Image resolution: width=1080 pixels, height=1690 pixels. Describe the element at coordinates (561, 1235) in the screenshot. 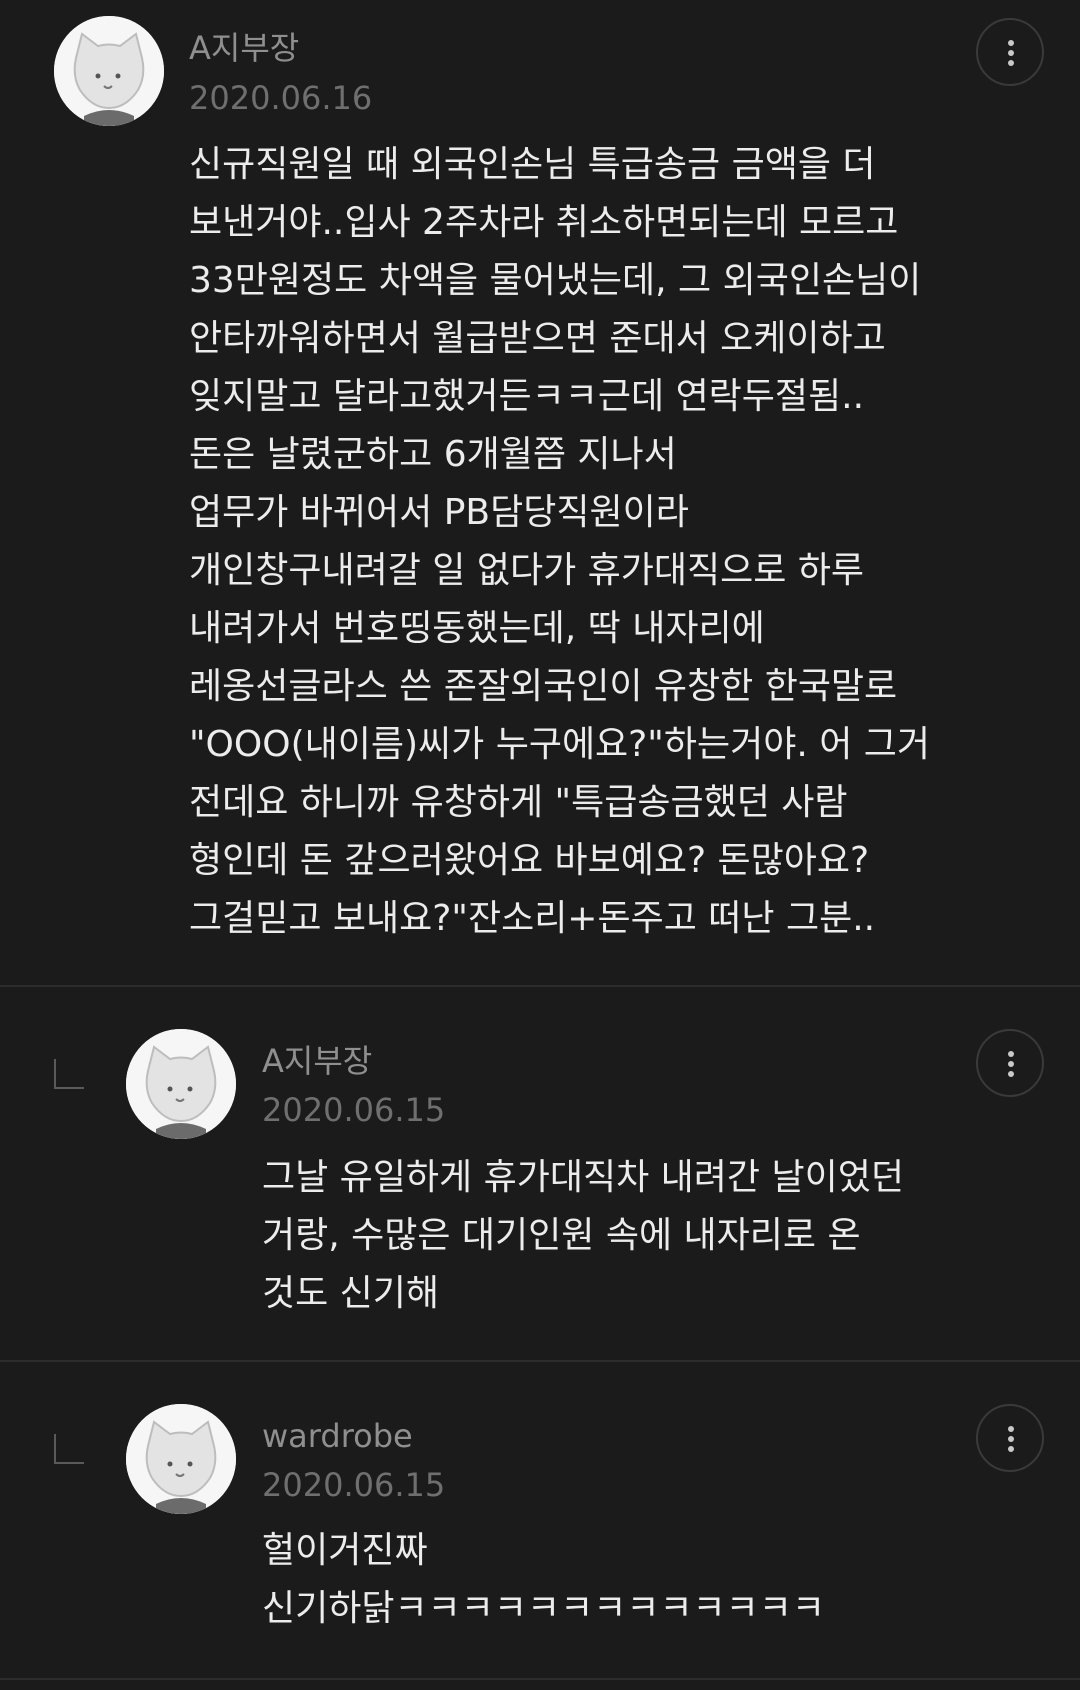

I see `comment-line: 거랑, 수많은 대기인원 속에 내자리로 온` at that location.